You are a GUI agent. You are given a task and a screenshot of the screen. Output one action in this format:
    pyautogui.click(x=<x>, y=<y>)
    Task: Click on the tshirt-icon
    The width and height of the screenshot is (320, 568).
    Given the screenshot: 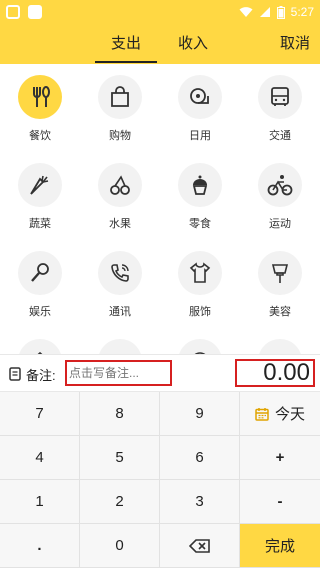 What is the action you would take?
    pyautogui.click(x=200, y=272)
    